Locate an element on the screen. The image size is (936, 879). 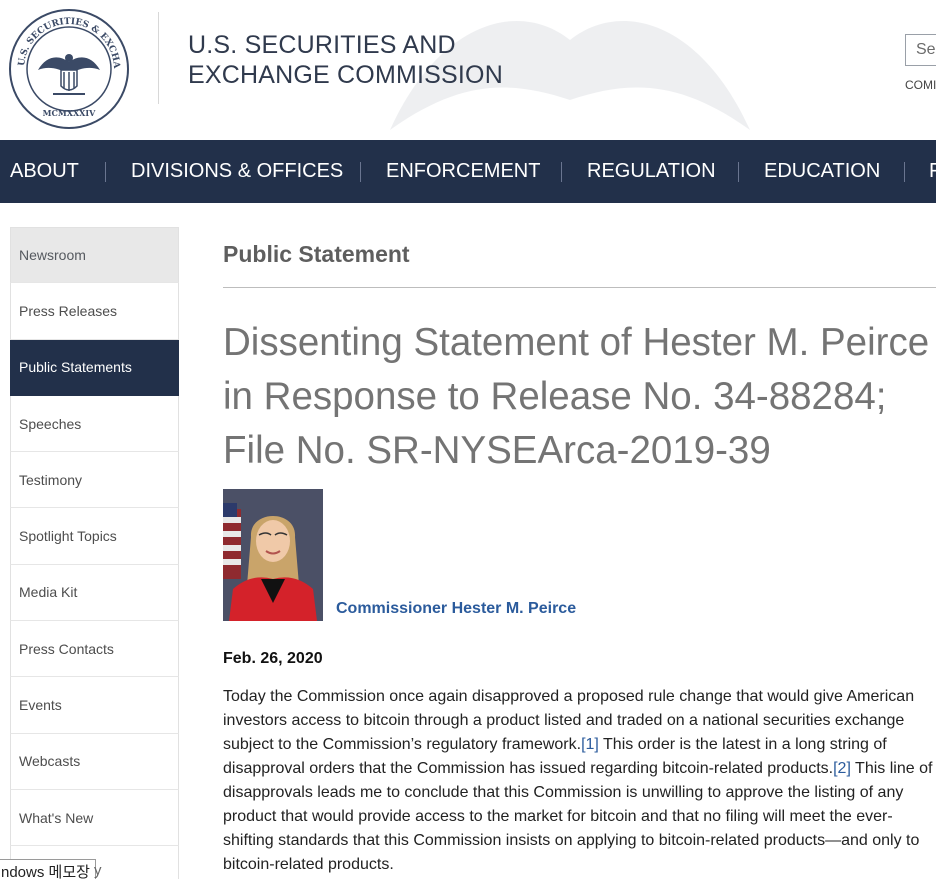
publication-date: Feb. 26, 2020 is located at coordinates (273, 658).